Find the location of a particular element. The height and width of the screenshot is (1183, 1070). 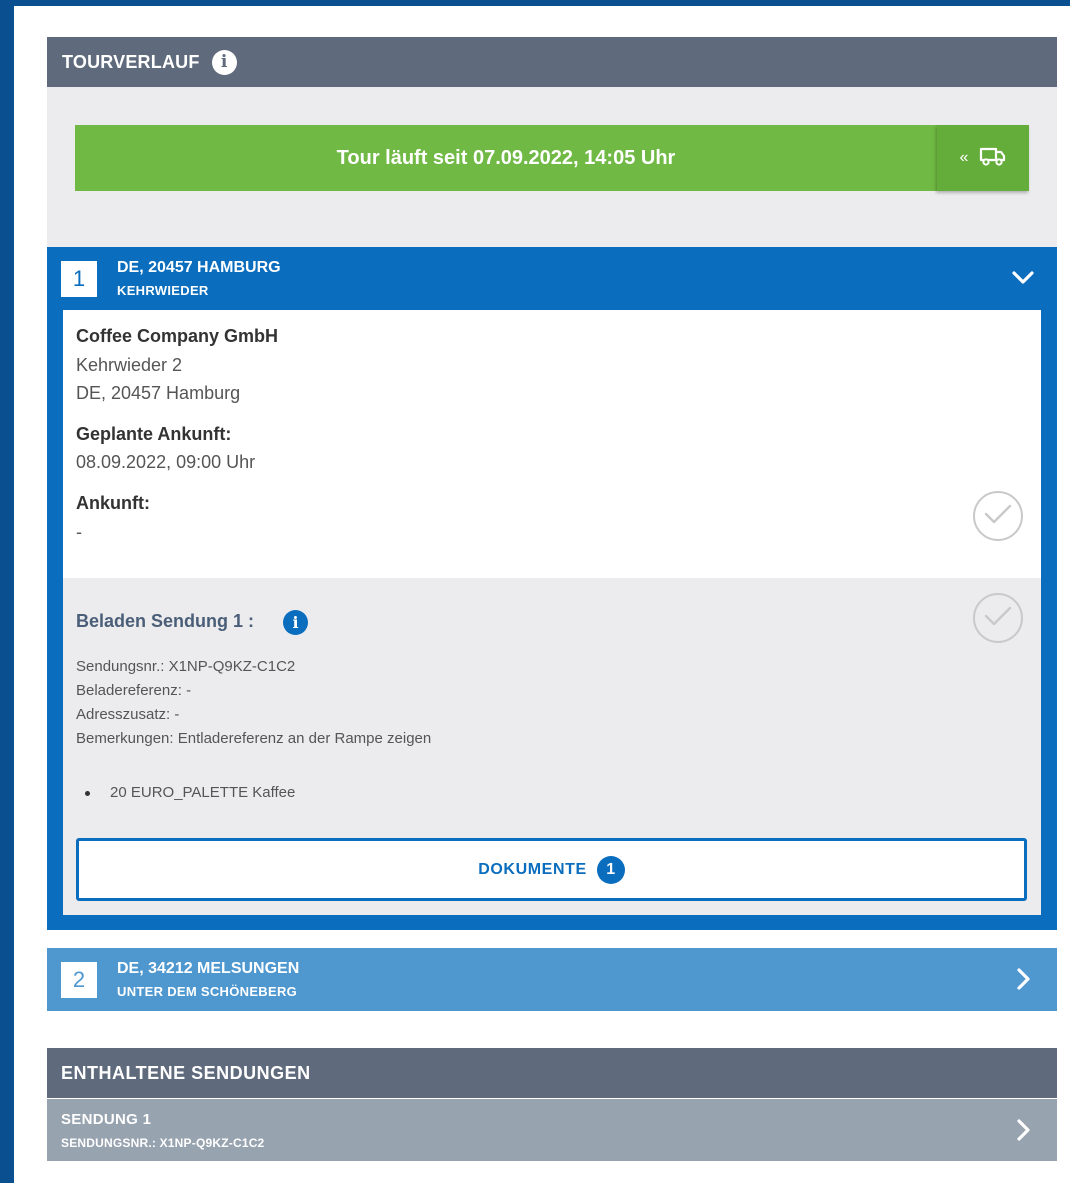

stop-number: 1 is located at coordinates (79, 279).